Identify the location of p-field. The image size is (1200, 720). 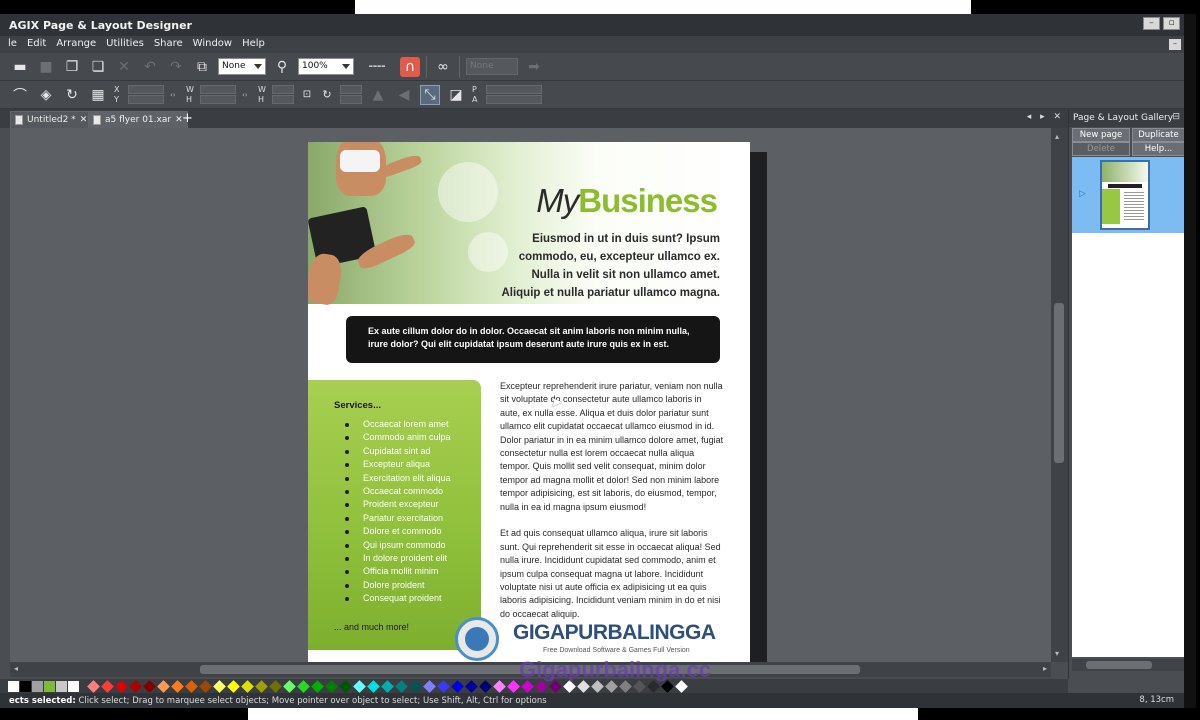
(514, 89).